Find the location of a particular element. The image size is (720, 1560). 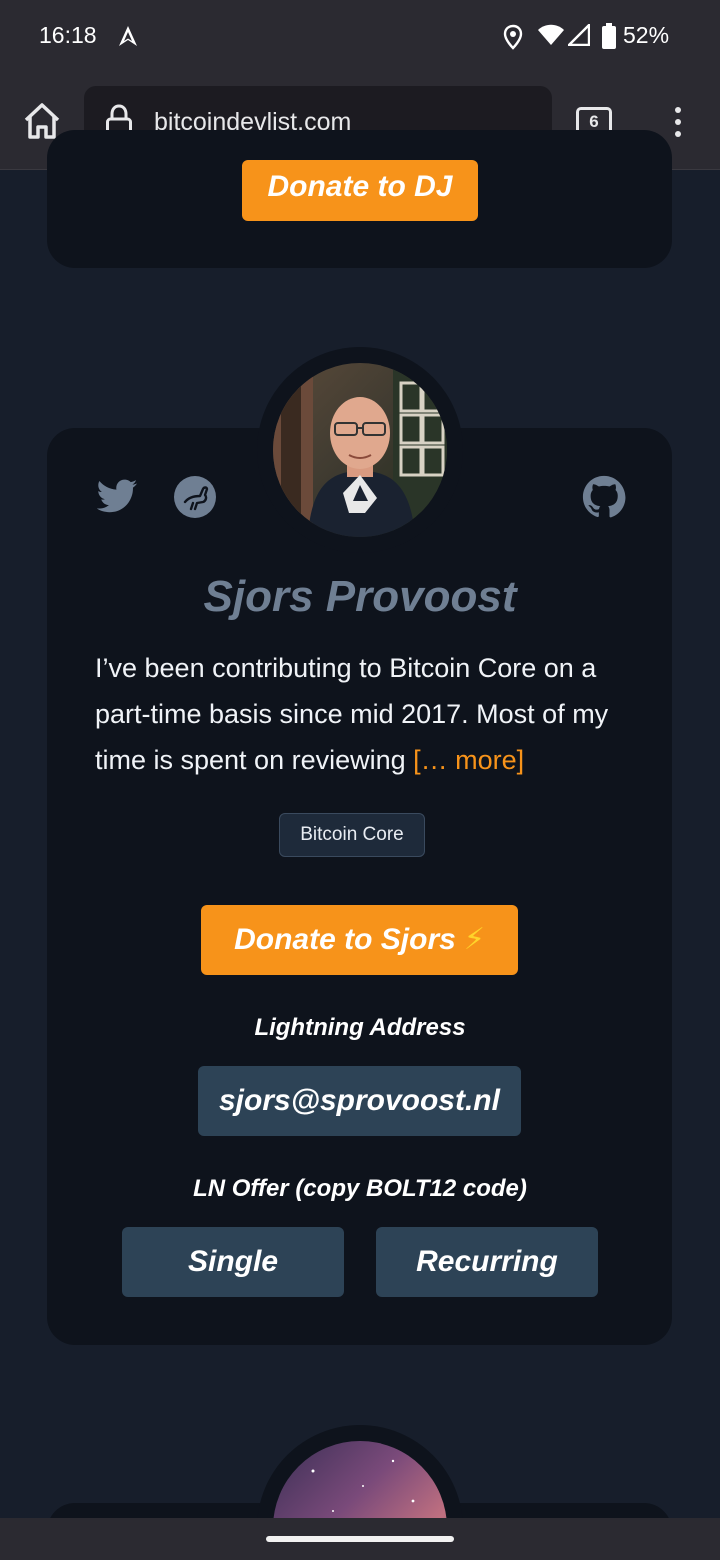

avatar is located at coordinates (360, 450).